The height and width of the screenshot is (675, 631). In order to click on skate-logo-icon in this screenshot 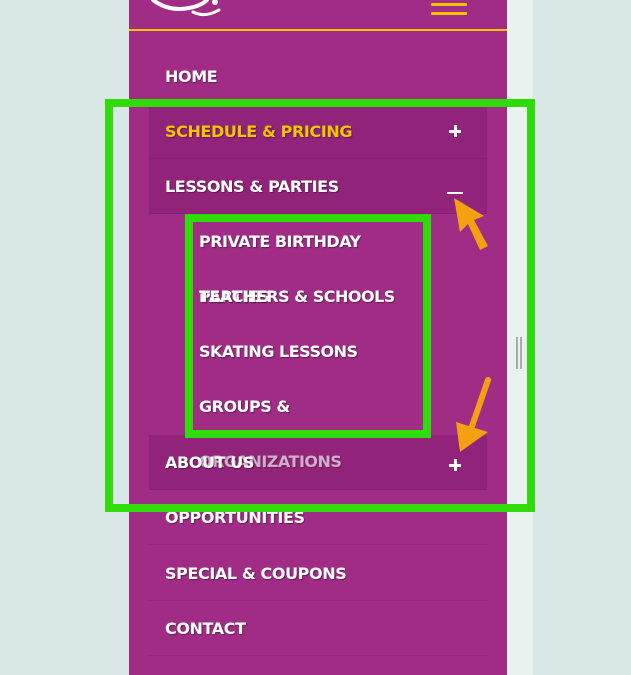, I will do `click(190, 10)`.